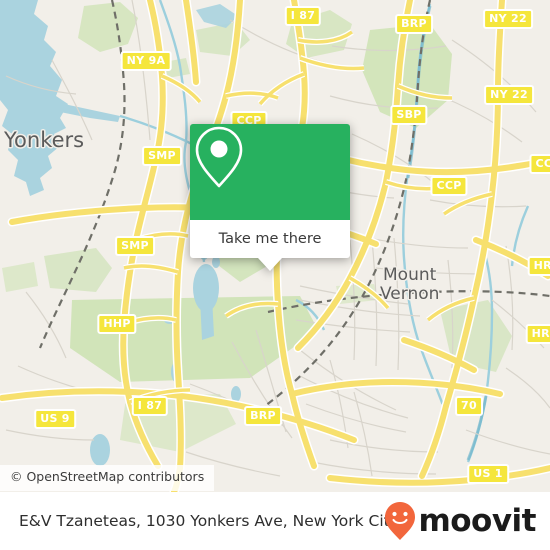 Image resolution: width=550 pixels, height=550 pixels. I want to click on road-shield-i87-north: I 87, so click(303, 16).